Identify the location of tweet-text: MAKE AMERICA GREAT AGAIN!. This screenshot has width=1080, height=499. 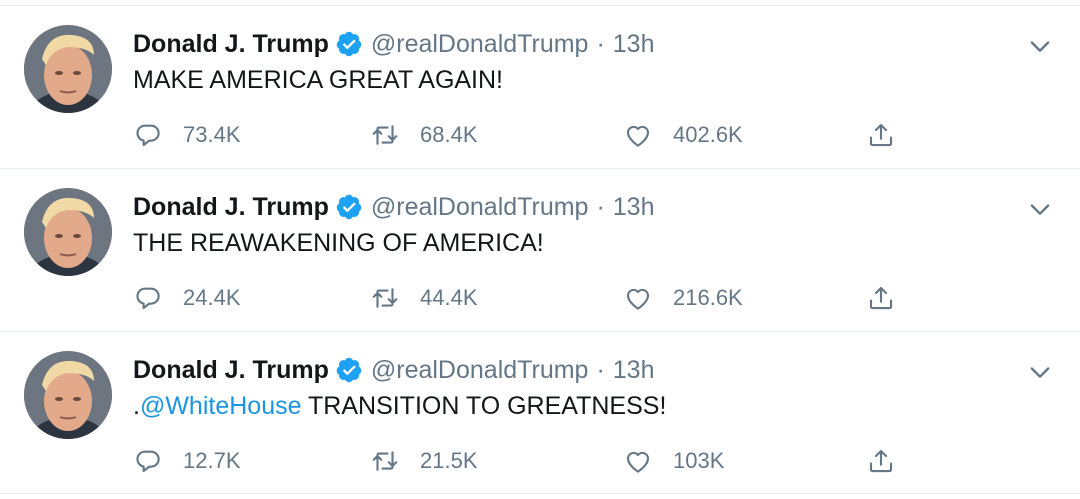
(318, 80).